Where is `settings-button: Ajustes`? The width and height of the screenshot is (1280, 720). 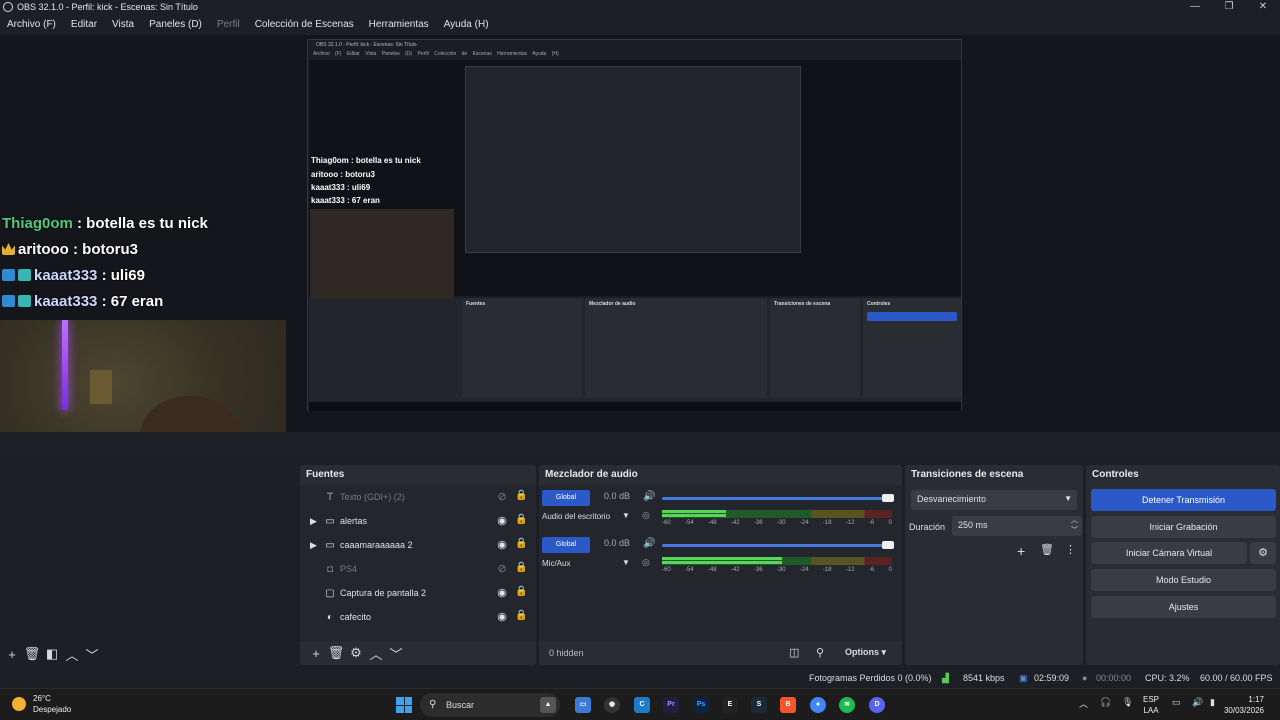
settings-button: Ajustes is located at coordinates (1183, 607).